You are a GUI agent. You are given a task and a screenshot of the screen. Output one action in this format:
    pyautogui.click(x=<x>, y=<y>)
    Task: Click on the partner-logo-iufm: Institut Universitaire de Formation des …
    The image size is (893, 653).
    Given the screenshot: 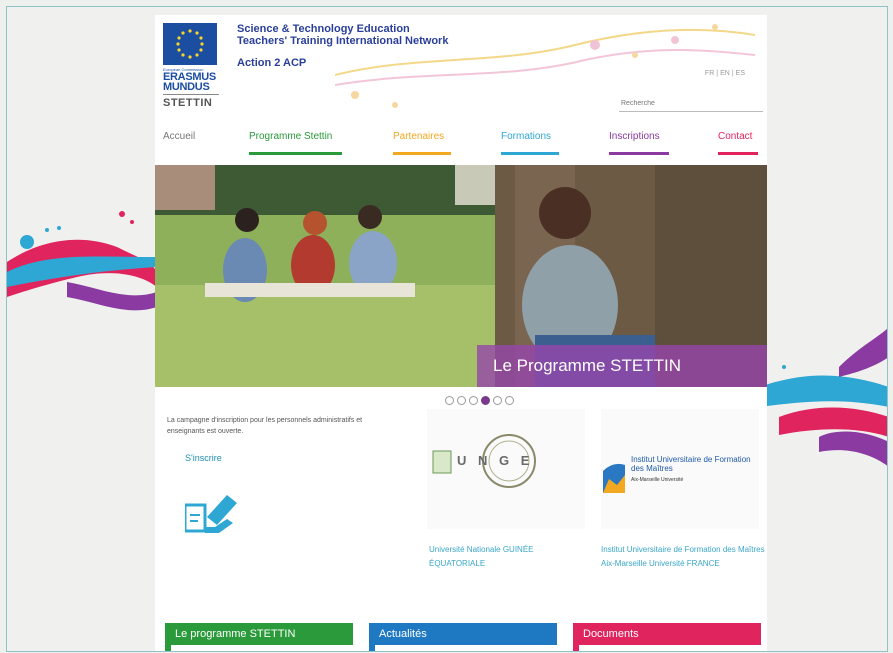 What is the action you would take?
    pyautogui.click(x=680, y=469)
    